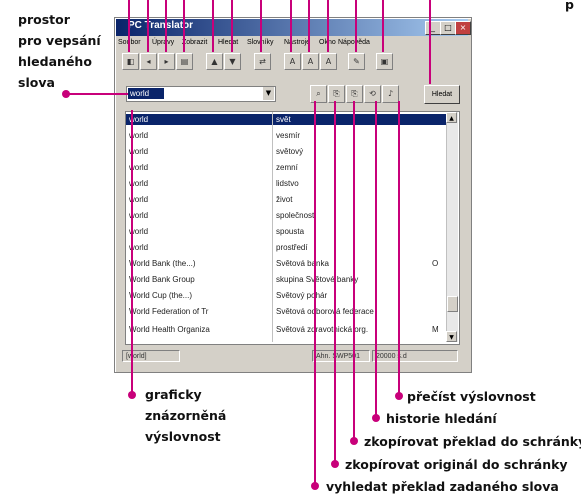 This screenshot has width=581, height=497. What do you see at coordinates (463, 28) in the screenshot?
I see `close-button: ×` at bounding box center [463, 28].